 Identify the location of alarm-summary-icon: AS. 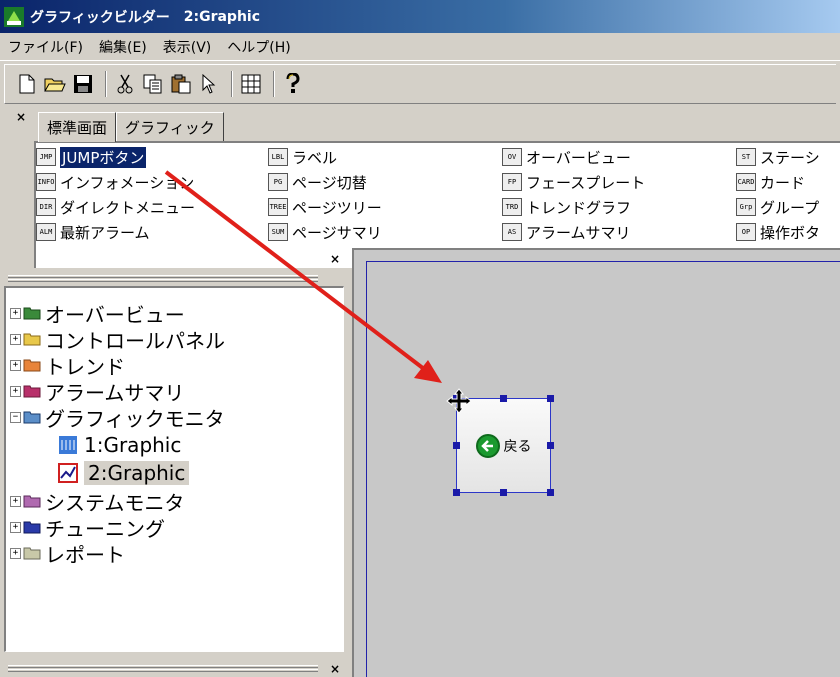
(512, 232).